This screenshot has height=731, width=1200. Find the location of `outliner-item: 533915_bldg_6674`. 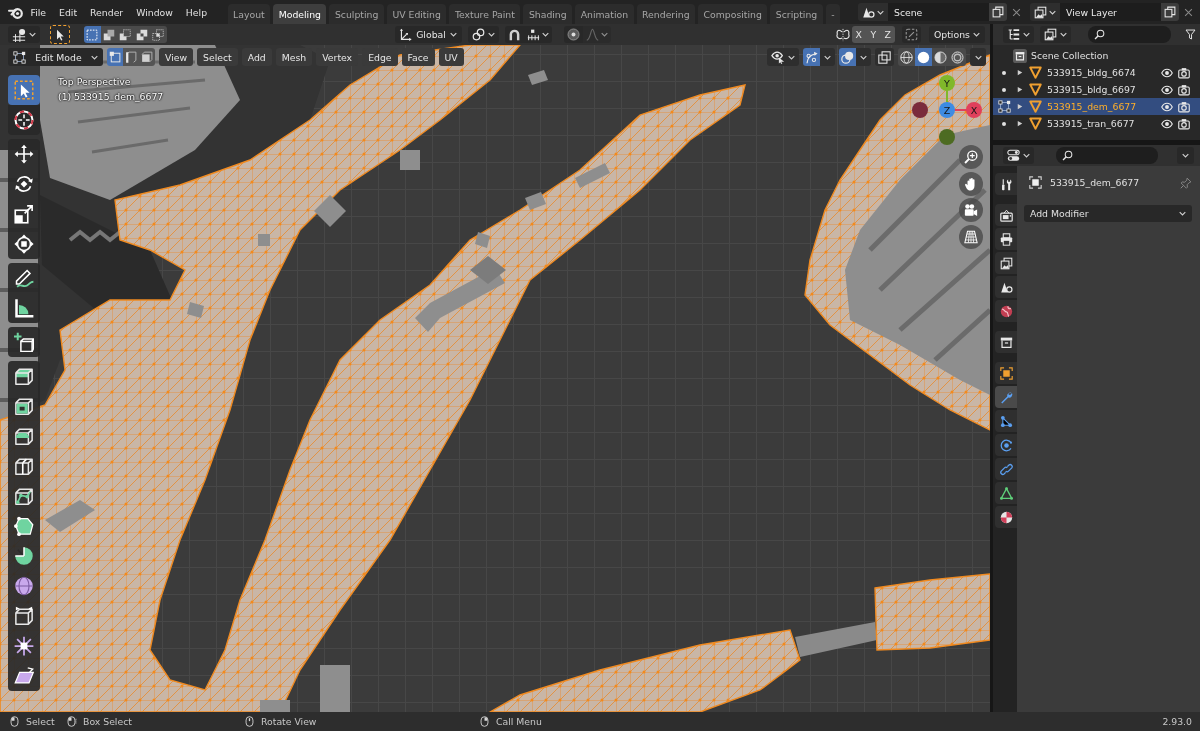

outliner-item: 533915_bldg_6674 is located at coordinates (1096, 72).